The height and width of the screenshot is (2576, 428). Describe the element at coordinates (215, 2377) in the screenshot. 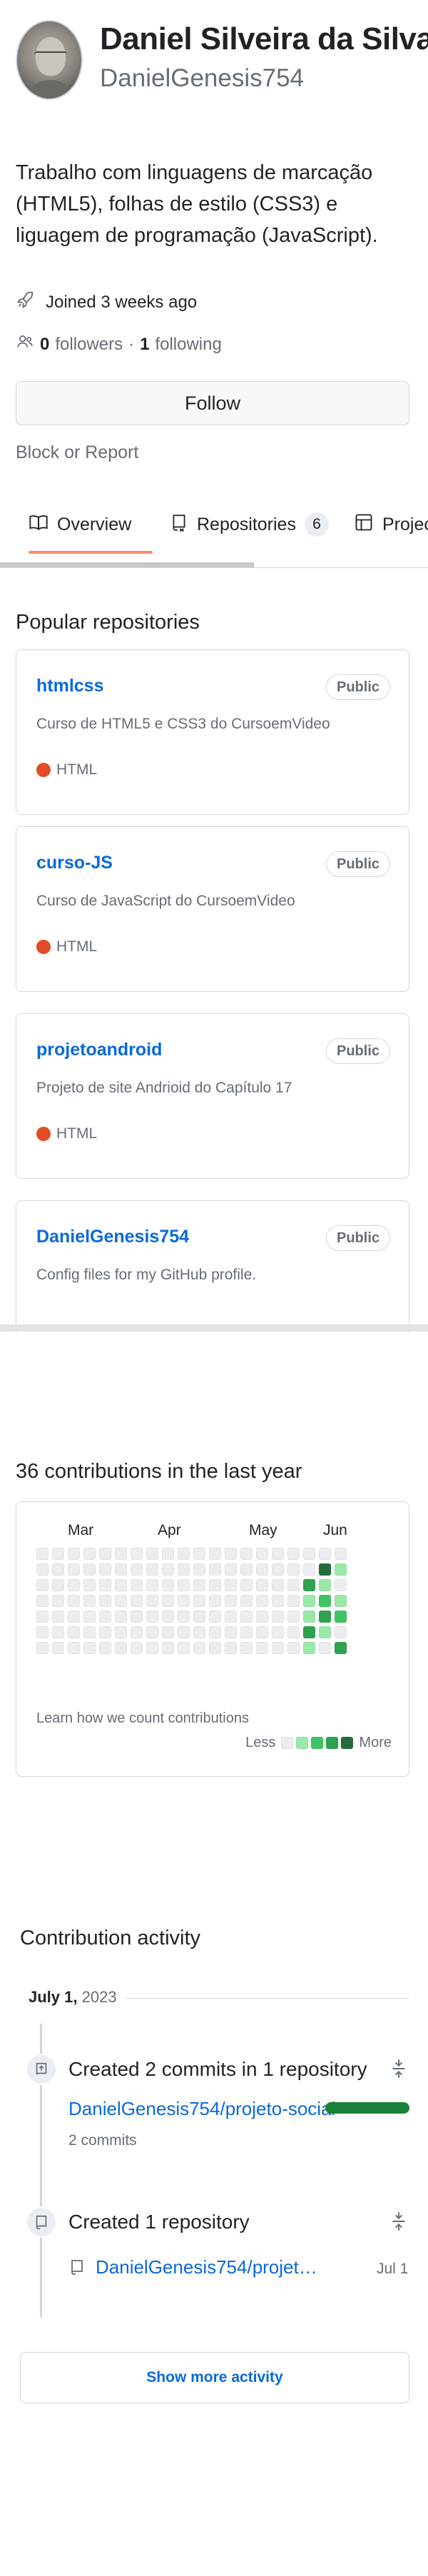

I see `show-more-activity-button: Show more activity` at that location.